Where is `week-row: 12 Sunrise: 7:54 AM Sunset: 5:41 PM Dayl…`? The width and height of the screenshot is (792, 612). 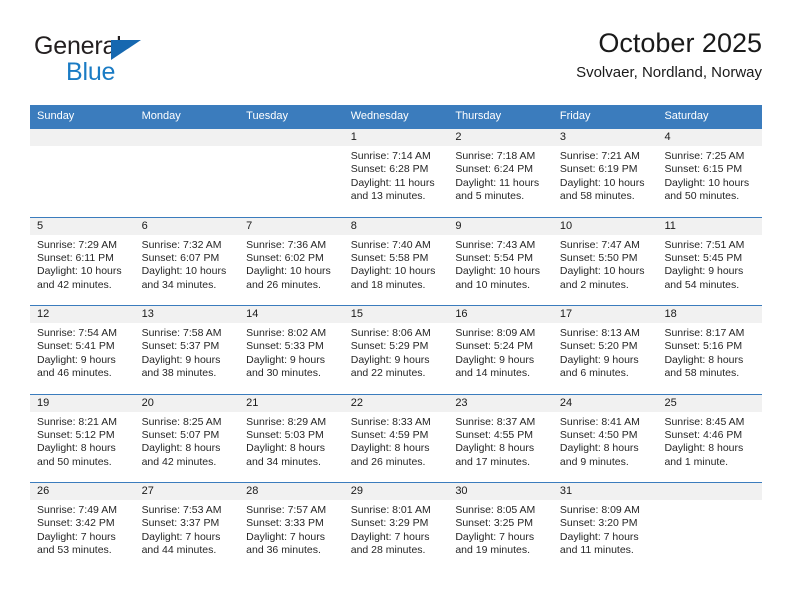 week-row: 12 Sunrise: 7:54 AM Sunset: 5:41 PM Dayl… is located at coordinates (396, 349).